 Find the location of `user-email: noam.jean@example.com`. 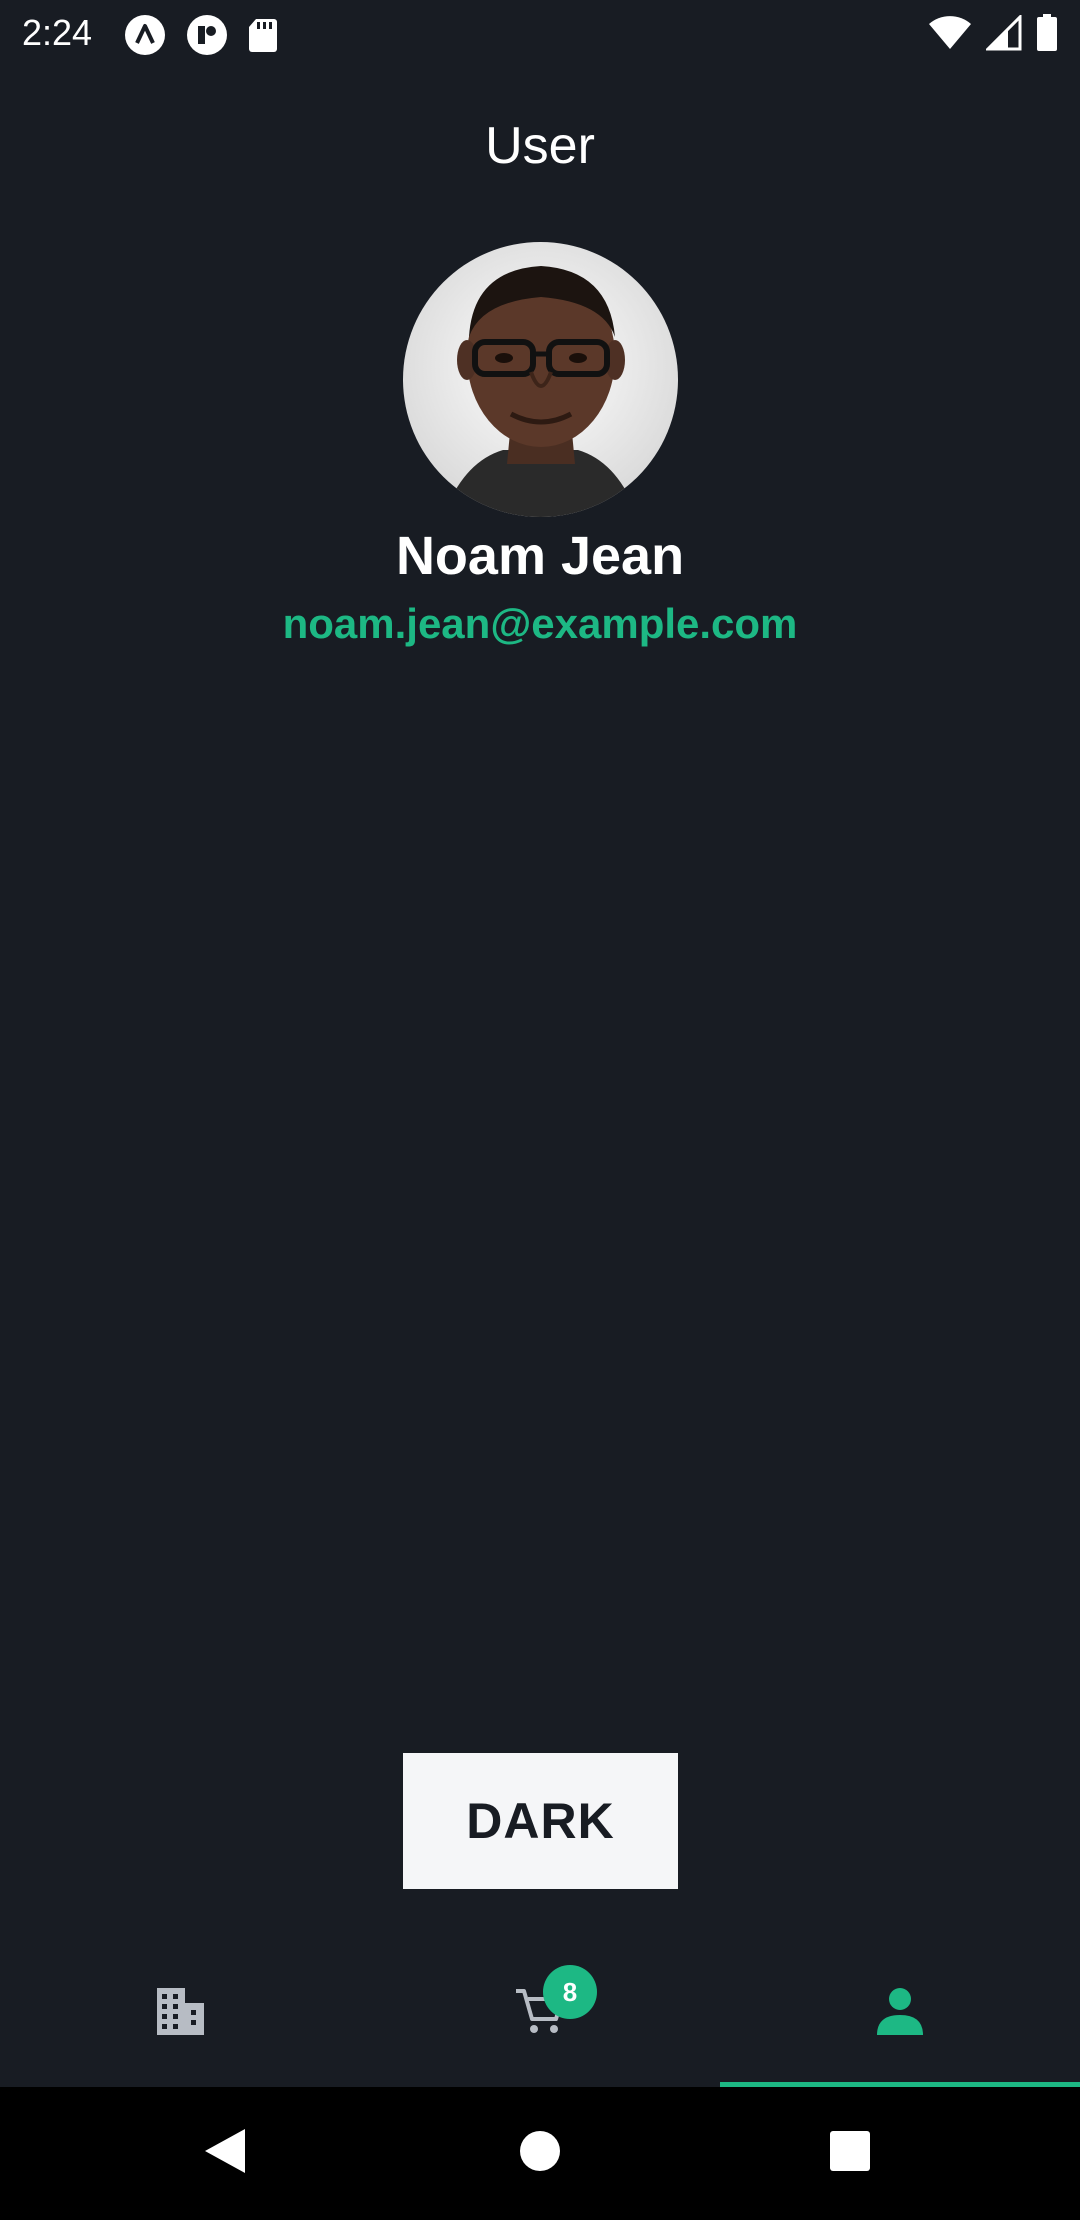

user-email: noam.jean@example.com is located at coordinates (540, 623).